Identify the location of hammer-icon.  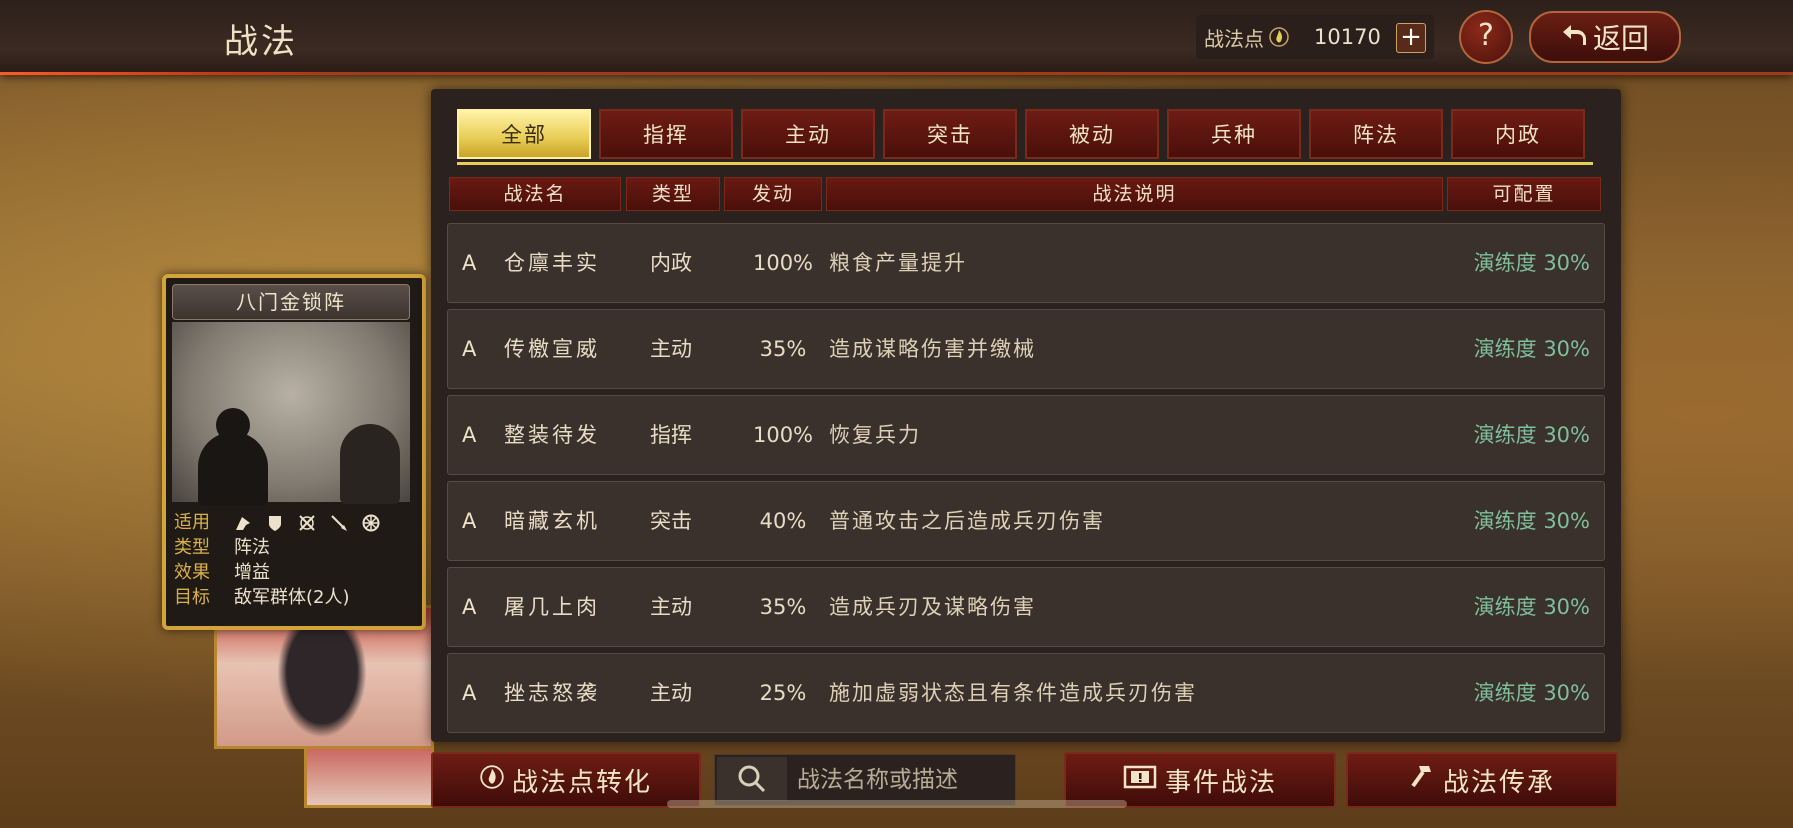
(1422, 780).